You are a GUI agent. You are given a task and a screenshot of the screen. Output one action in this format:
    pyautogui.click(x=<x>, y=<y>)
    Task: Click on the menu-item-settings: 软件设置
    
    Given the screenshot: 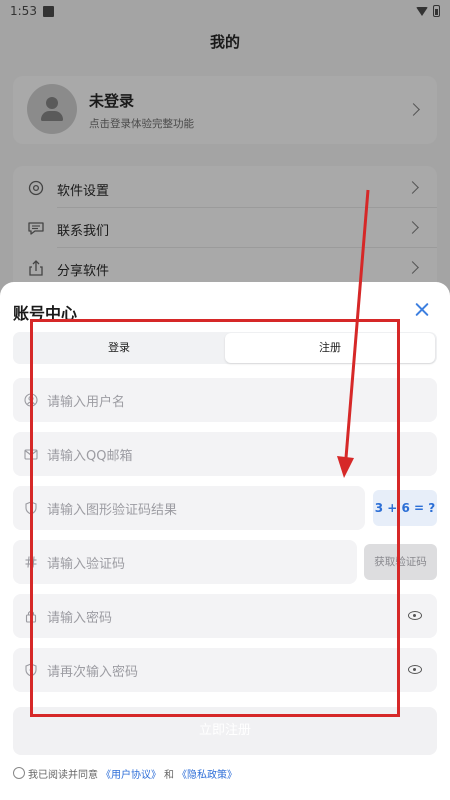 What is the action you would take?
    pyautogui.click(x=225, y=188)
    